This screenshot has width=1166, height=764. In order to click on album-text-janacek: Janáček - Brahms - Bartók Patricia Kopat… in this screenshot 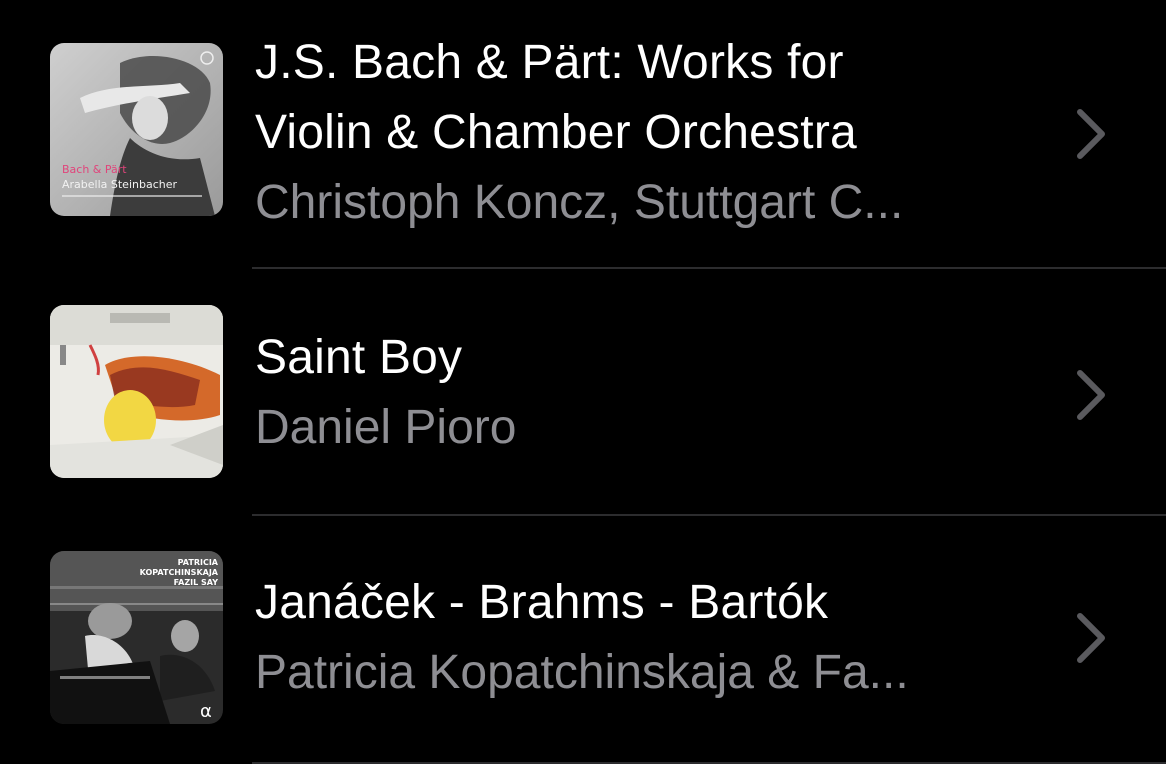, I will do `click(650, 638)`.